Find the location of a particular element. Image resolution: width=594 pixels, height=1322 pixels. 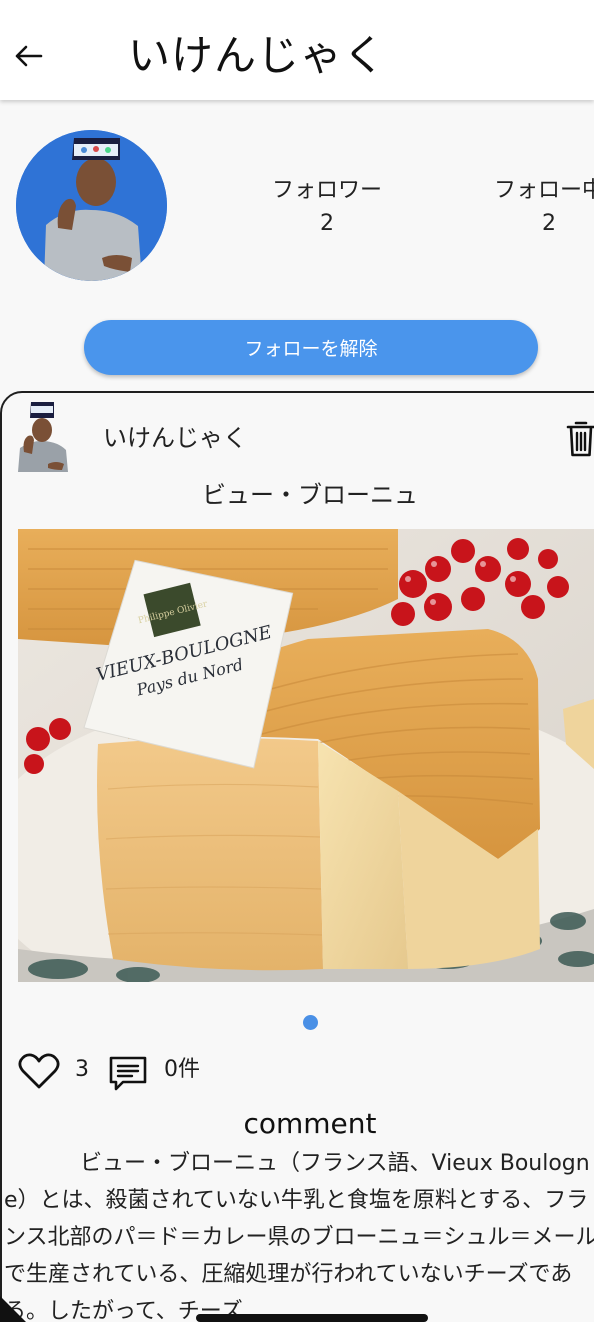

trash-icon is located at coordinates (580, 439).